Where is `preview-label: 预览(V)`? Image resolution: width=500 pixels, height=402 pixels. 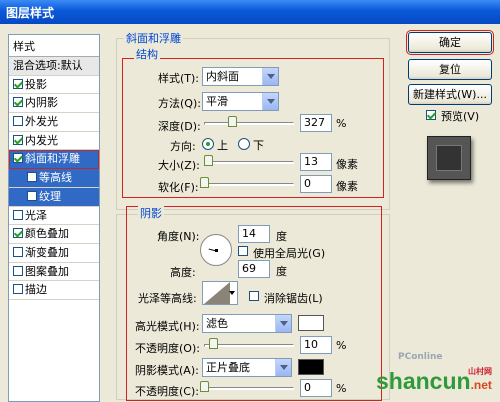 preview-label: 预览(V) is located at coordinates (460, 116).